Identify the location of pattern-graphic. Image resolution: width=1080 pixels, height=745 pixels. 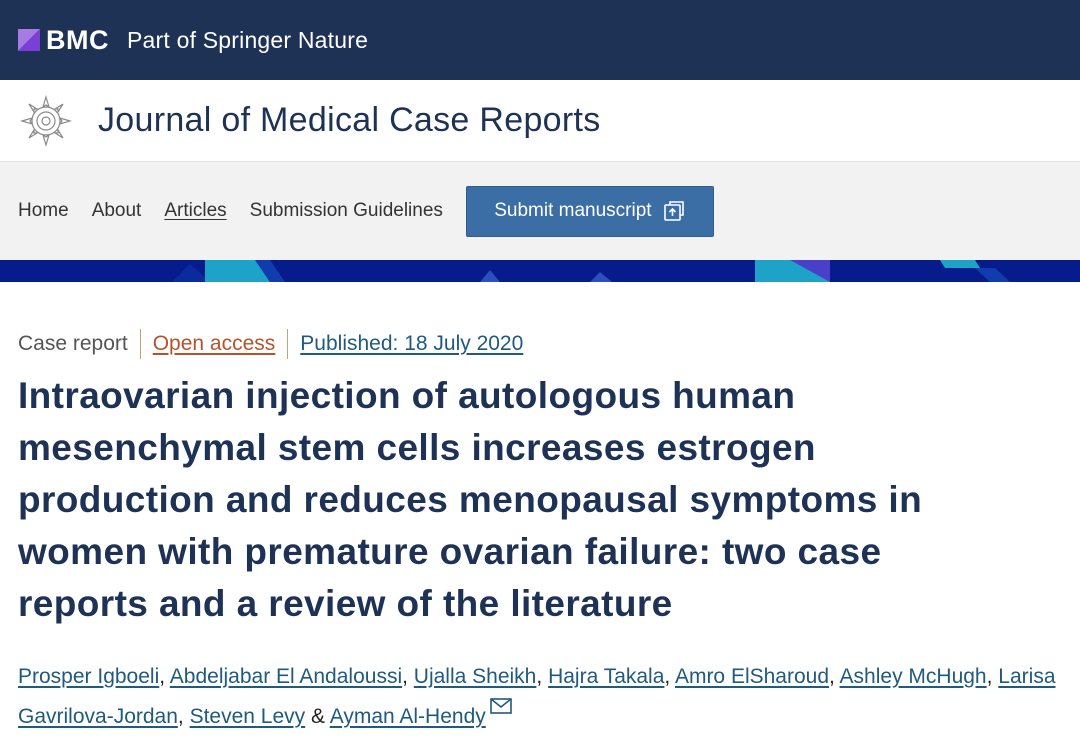
(540, 271).